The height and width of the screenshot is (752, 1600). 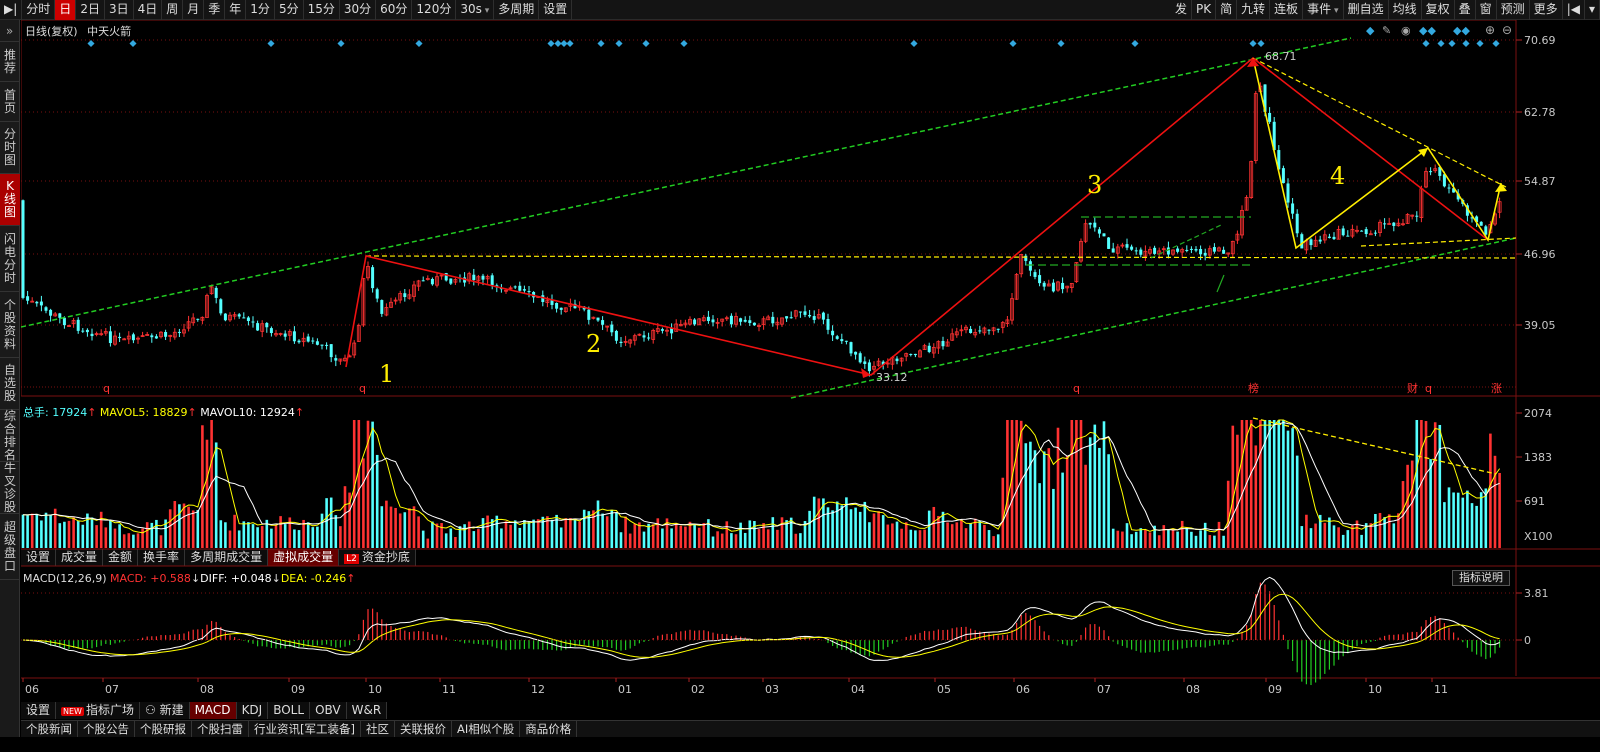 I want to click on indicator-tab-label: 指标广场, so click(x=109, y=710).